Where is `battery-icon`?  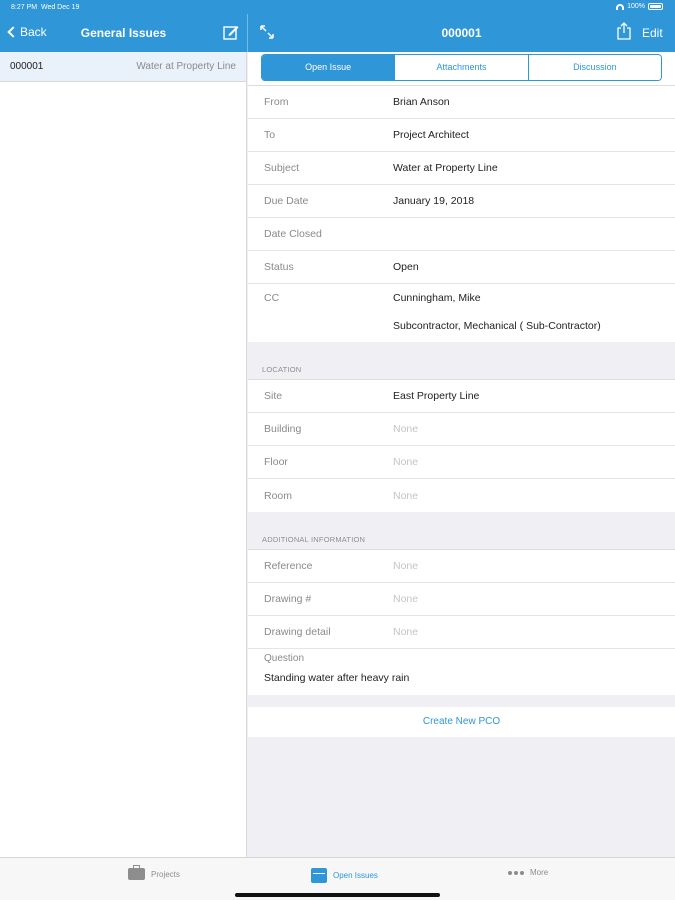 battery-icon is located at coordinates (655, 6).